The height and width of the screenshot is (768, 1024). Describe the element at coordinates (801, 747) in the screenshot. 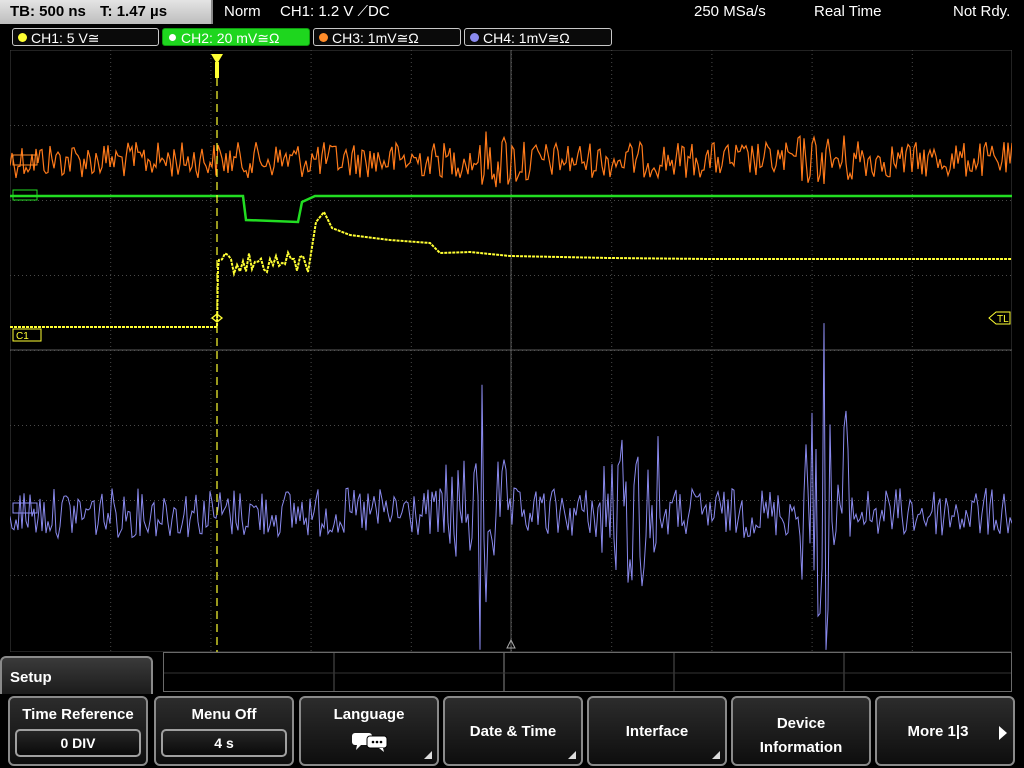

I see `device-information-label-line2: Information` at that location.